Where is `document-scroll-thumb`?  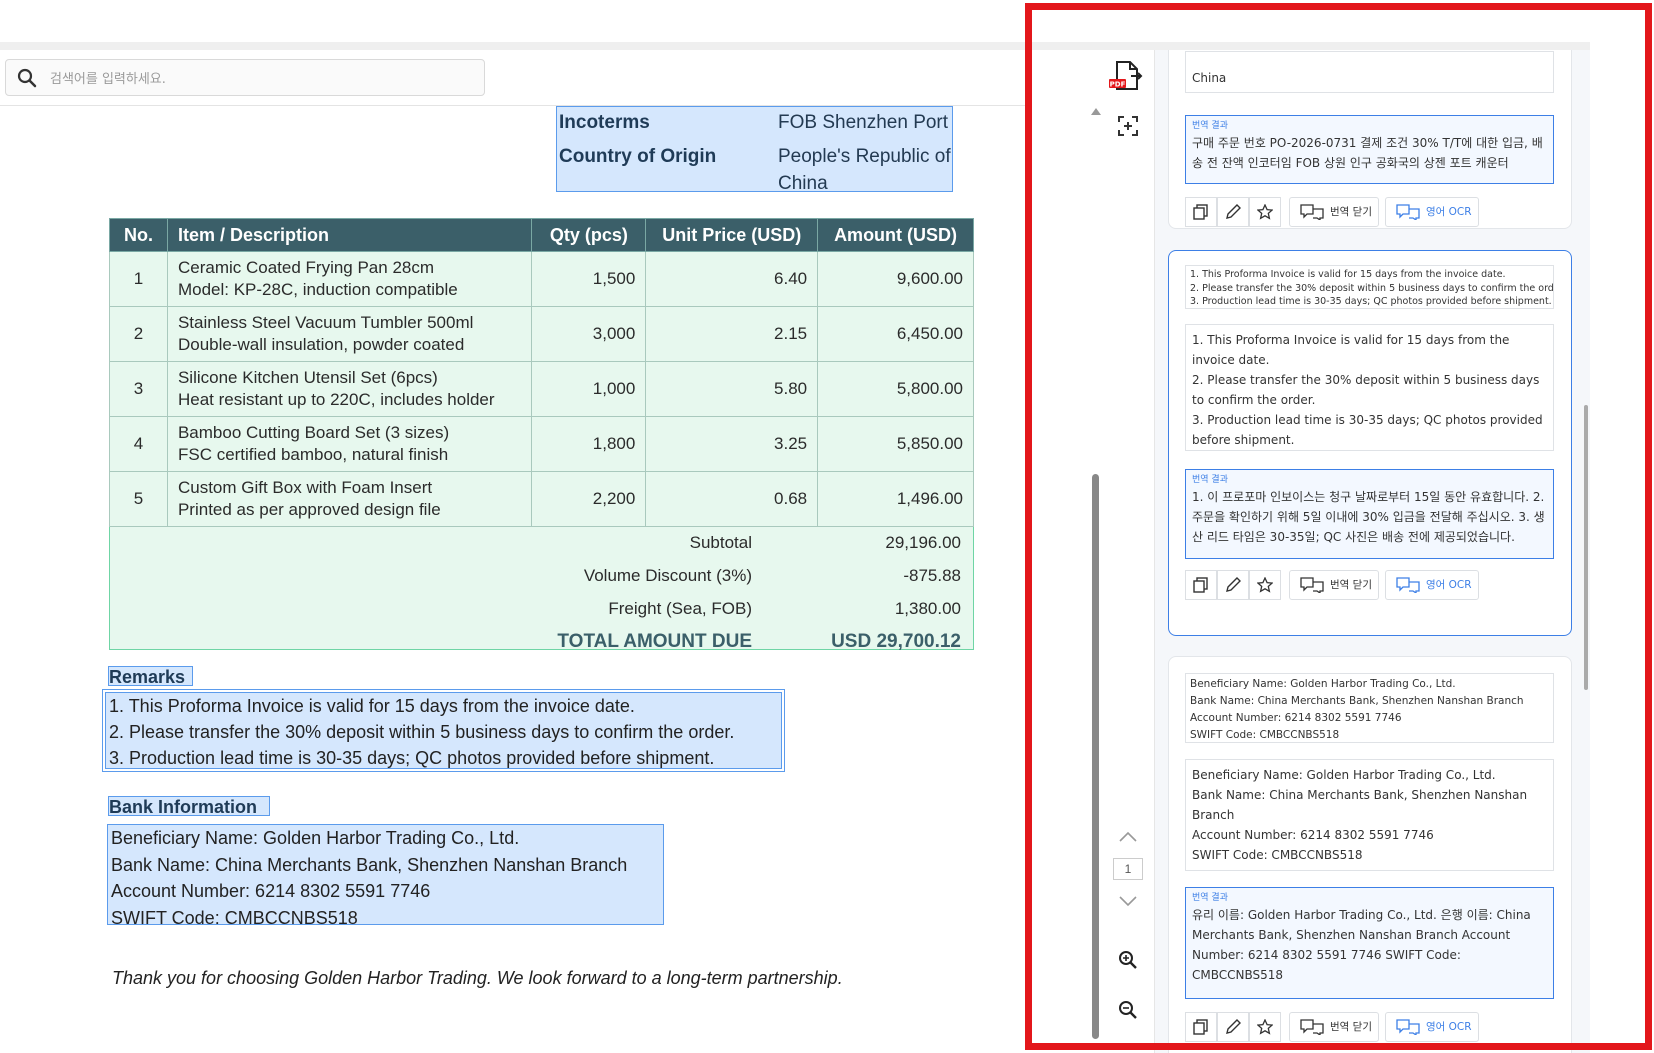
document-scroll-thumb is located at coordinates (1095, 756).